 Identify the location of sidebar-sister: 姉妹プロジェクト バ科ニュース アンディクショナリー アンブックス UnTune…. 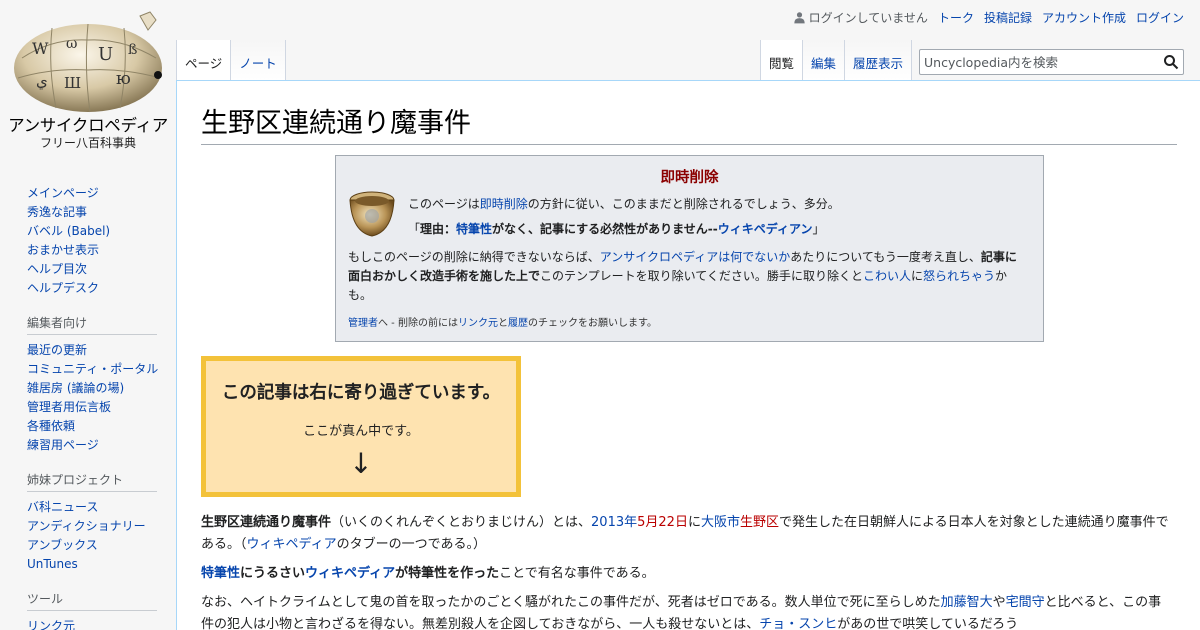
(88, 522).